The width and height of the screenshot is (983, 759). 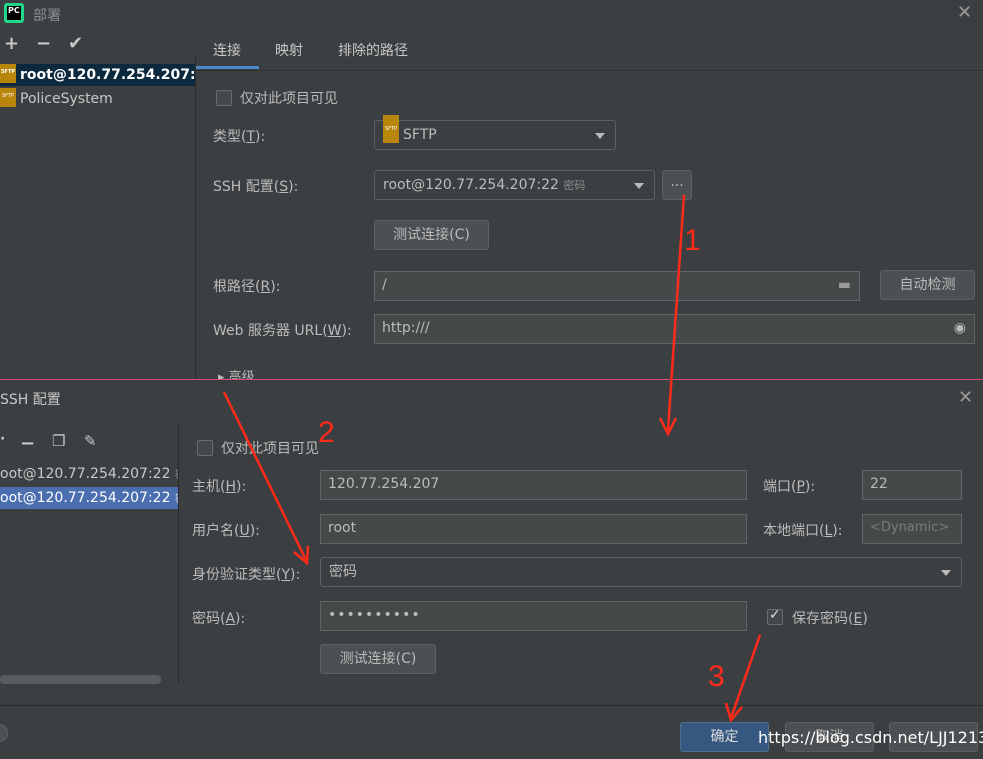 What do you see at coordinates (326, 432) in the screenshot?
I see `annotation-number-2: 2` at bounding box center [326, 432].